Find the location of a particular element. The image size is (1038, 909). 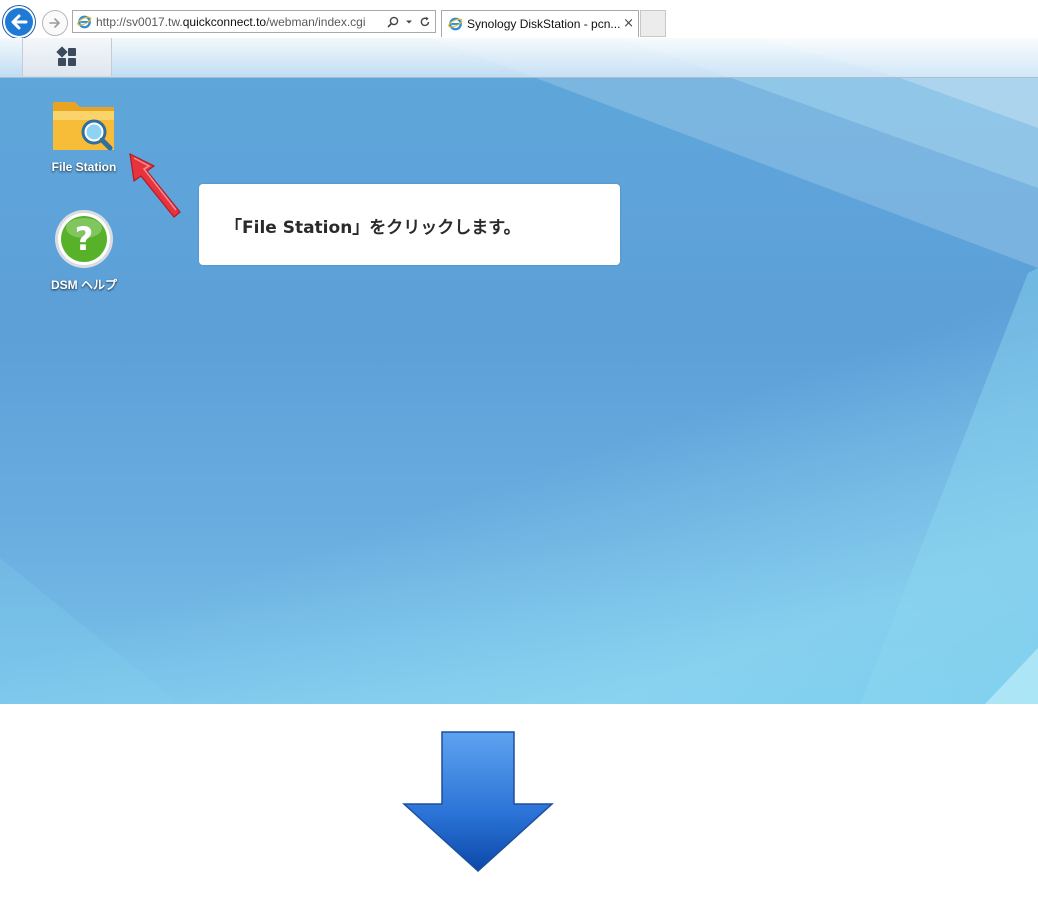

down-arrow-icon is located at coordinates (478, 802).